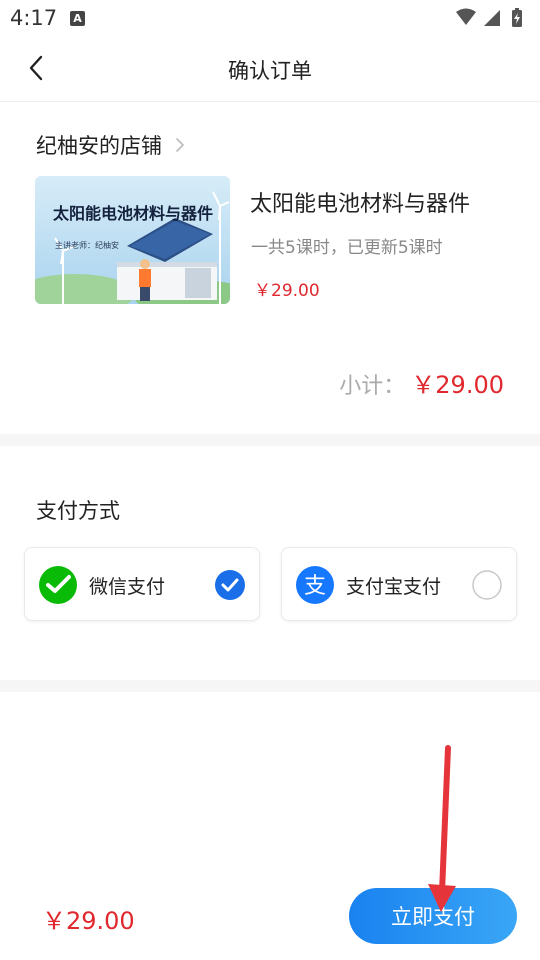  I want to click on signal-icon, so click(492, 18).